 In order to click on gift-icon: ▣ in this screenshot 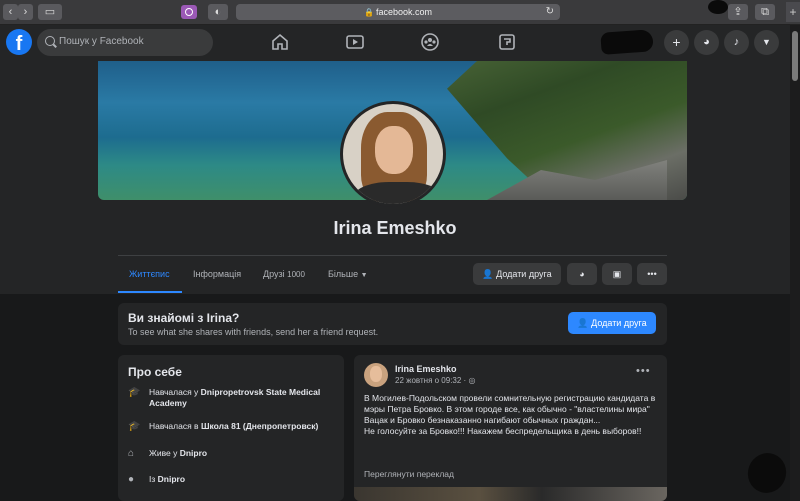, I will do `click(617, 274)`.